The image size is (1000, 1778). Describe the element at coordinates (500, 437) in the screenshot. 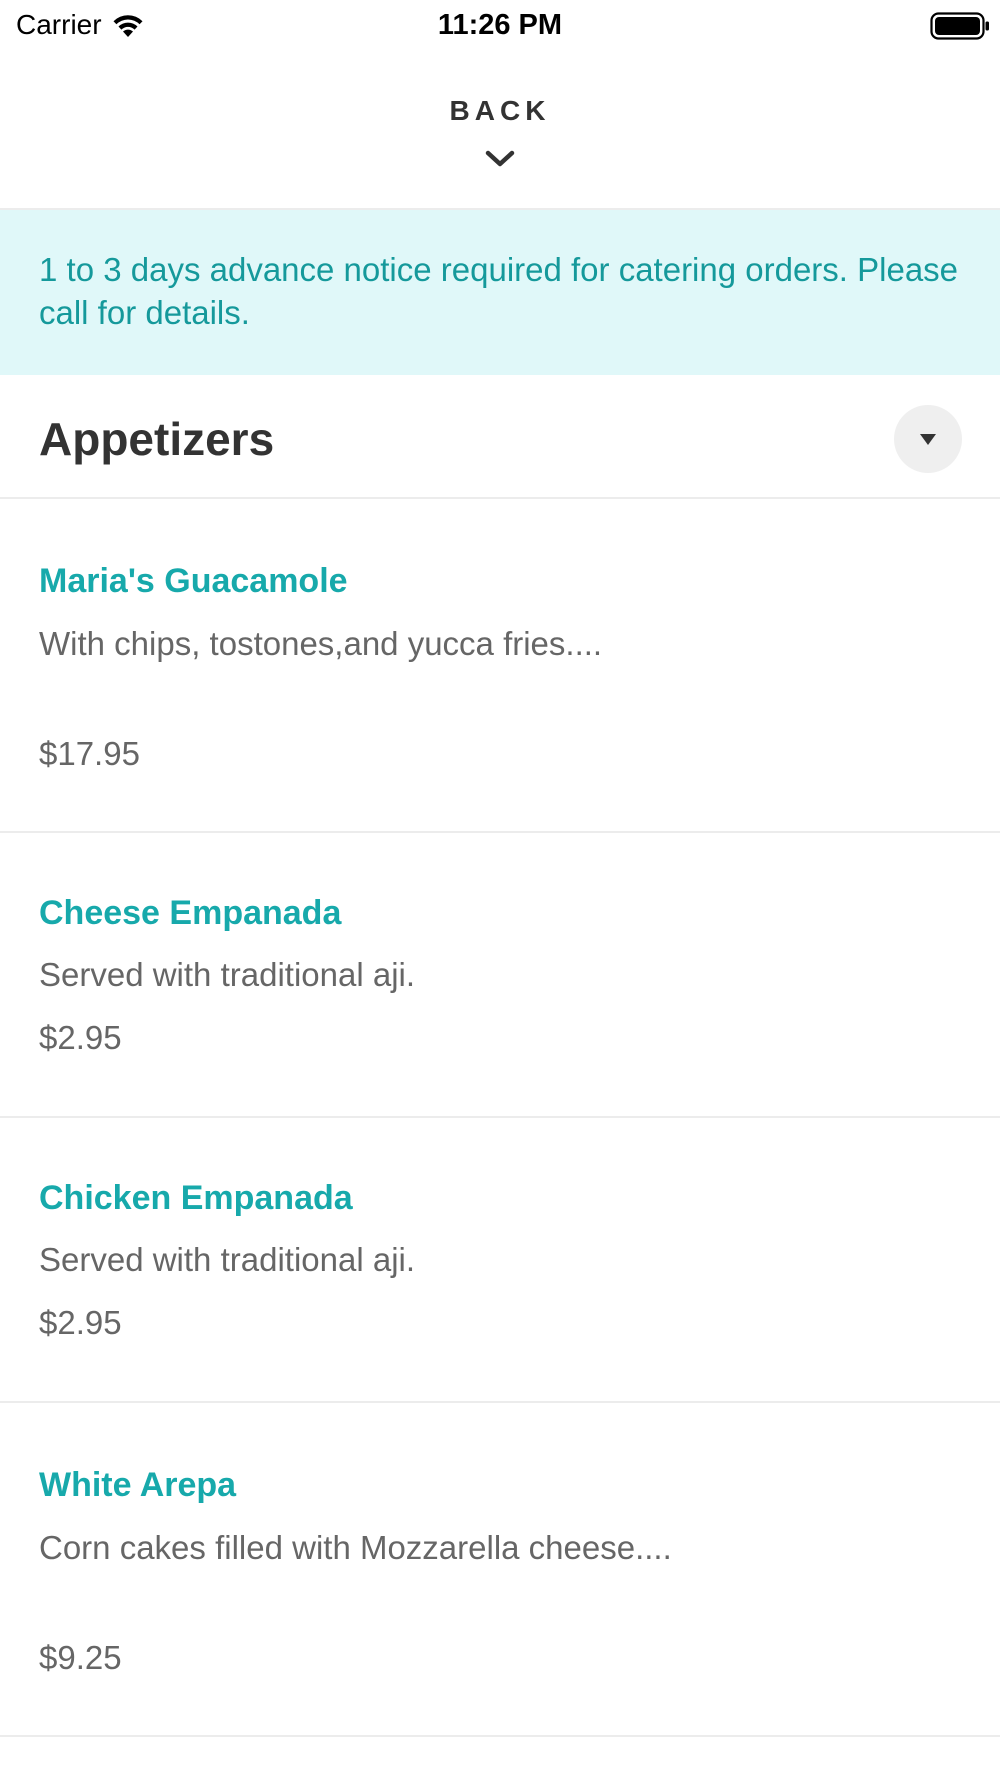

I see `category-header: Appetizers` at that location.